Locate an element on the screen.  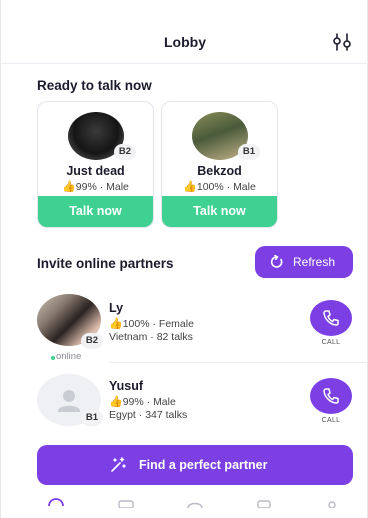
tab-bar is located at coordinates (184, 504).